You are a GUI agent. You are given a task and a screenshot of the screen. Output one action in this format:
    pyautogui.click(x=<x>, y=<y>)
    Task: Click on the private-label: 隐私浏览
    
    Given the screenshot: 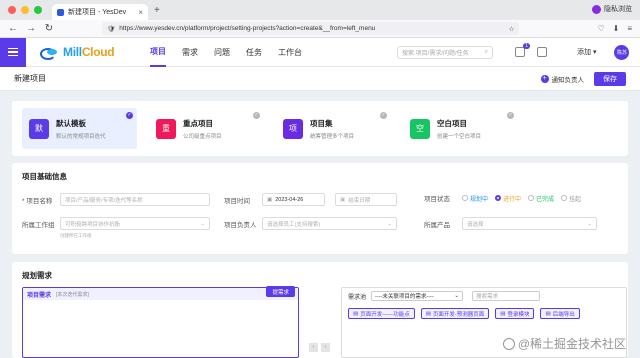 What is the action you would take?
    pyautogui.click(x=618, y=9)
    